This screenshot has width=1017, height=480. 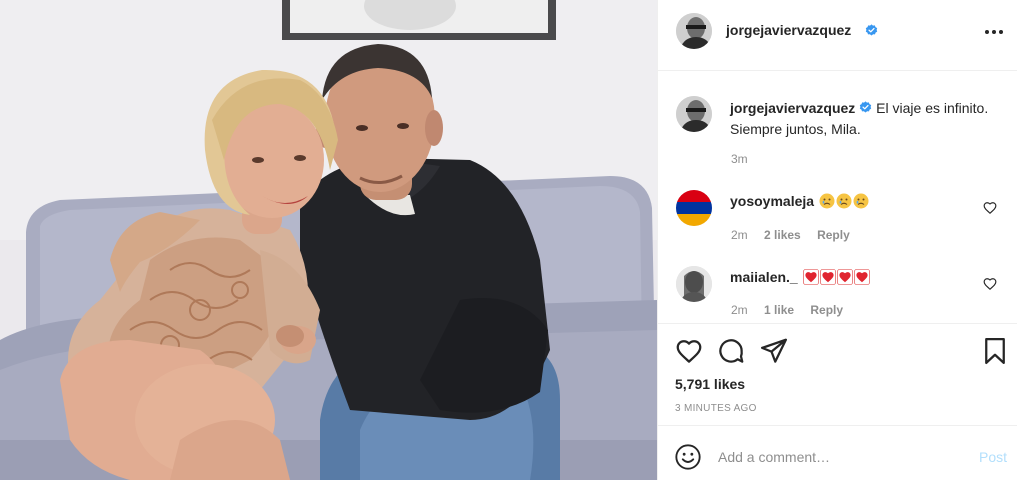 What do you see at coordinates (843, 457) in the screenshot?
I see `comment-input` at bounding box center [843, 457].